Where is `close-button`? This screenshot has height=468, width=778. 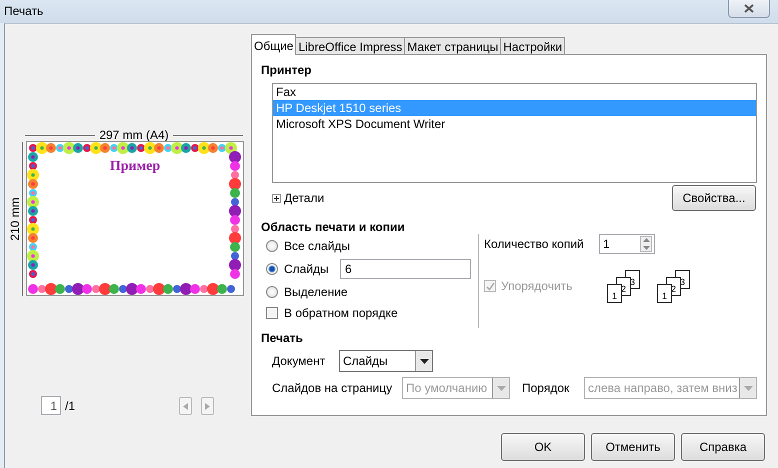 close-button is located at coordinates (749, 9).